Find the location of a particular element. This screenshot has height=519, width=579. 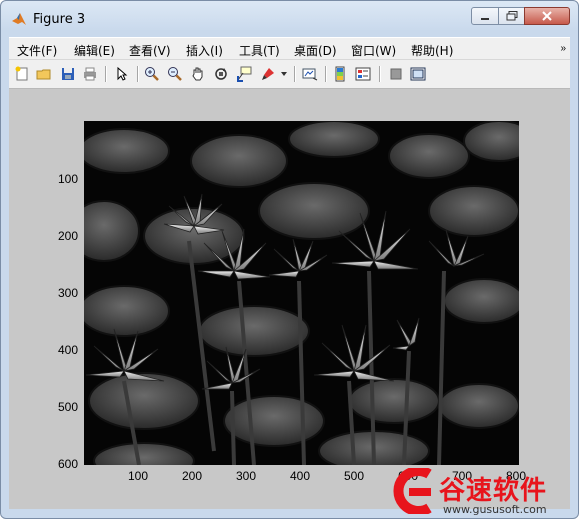

y-tick-label: 200 is located at coordinates (67, 236).